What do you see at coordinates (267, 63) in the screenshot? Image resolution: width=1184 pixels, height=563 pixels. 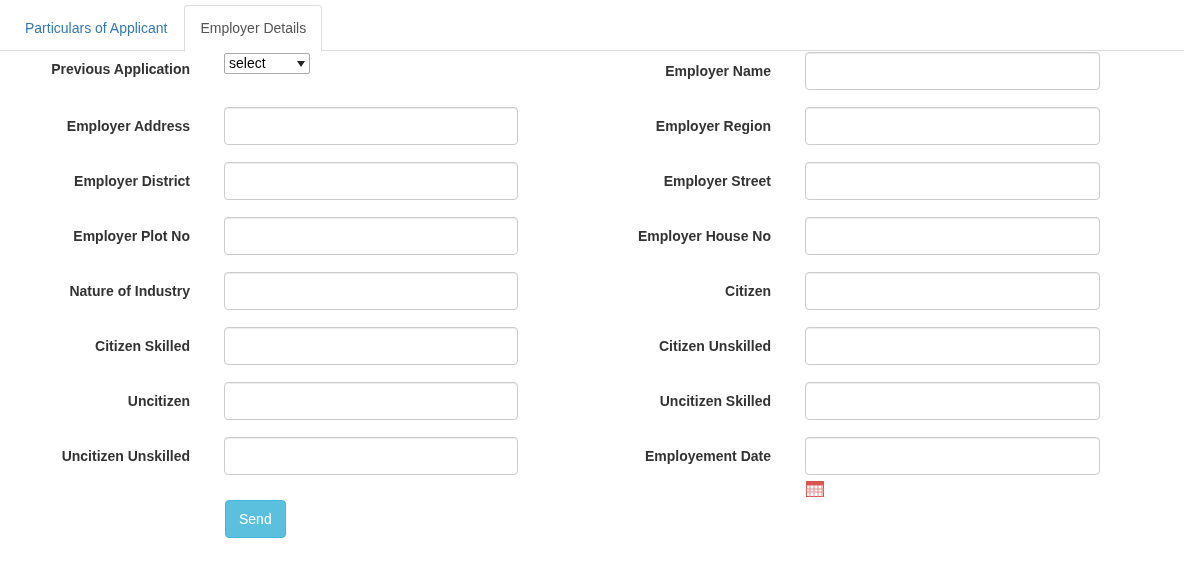 I see `previous-application-select: select` at bounding box center [267, 63].